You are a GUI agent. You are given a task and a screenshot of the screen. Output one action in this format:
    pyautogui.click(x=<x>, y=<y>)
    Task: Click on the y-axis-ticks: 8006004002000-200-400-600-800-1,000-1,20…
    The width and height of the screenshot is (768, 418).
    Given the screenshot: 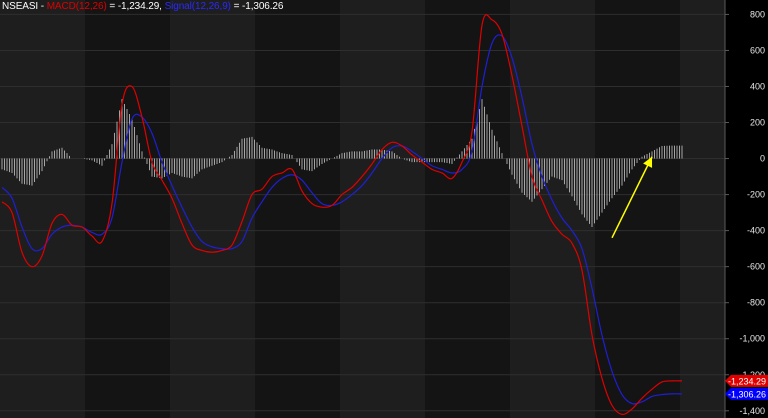 What is the action you would take?
    pyautogui.click(x=745, y=212)
    